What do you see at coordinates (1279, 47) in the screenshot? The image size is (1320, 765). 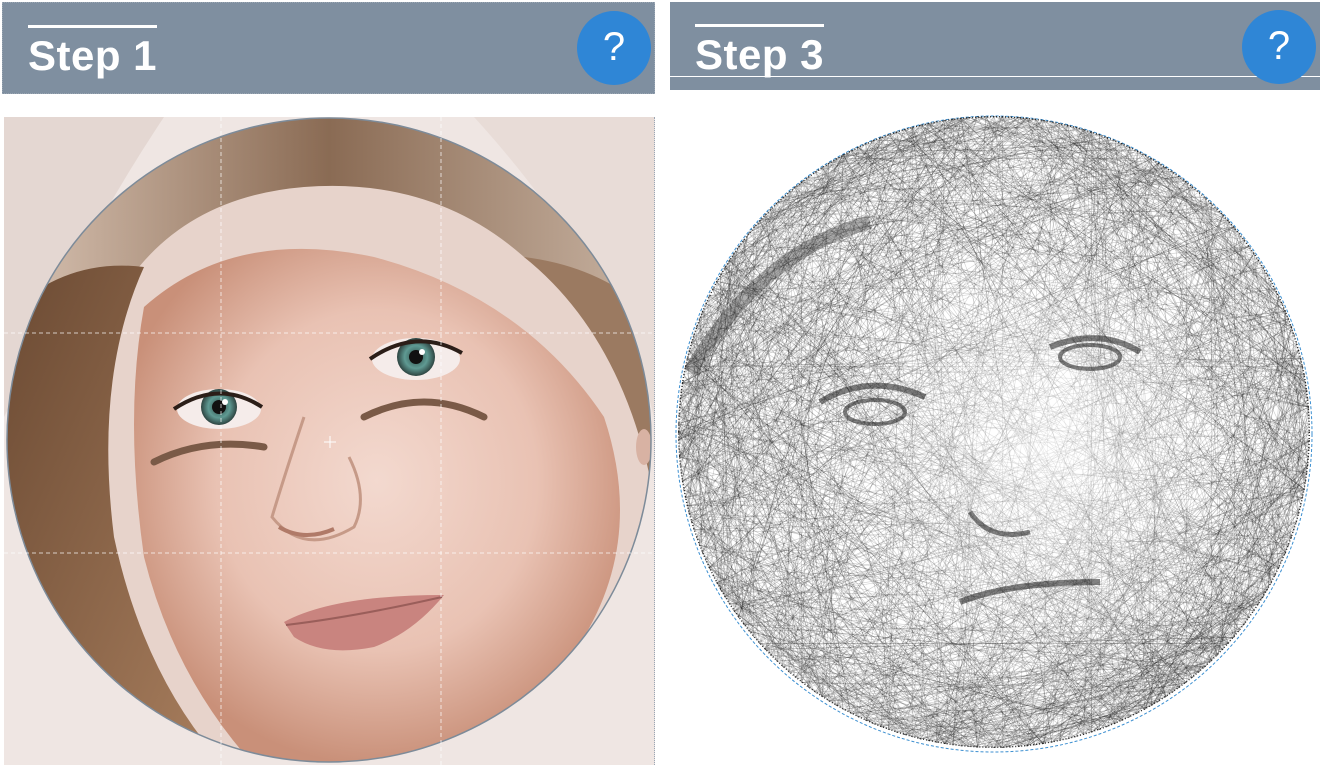 I see `step-3-help-button: ?` at bounding box center [1279, 47].